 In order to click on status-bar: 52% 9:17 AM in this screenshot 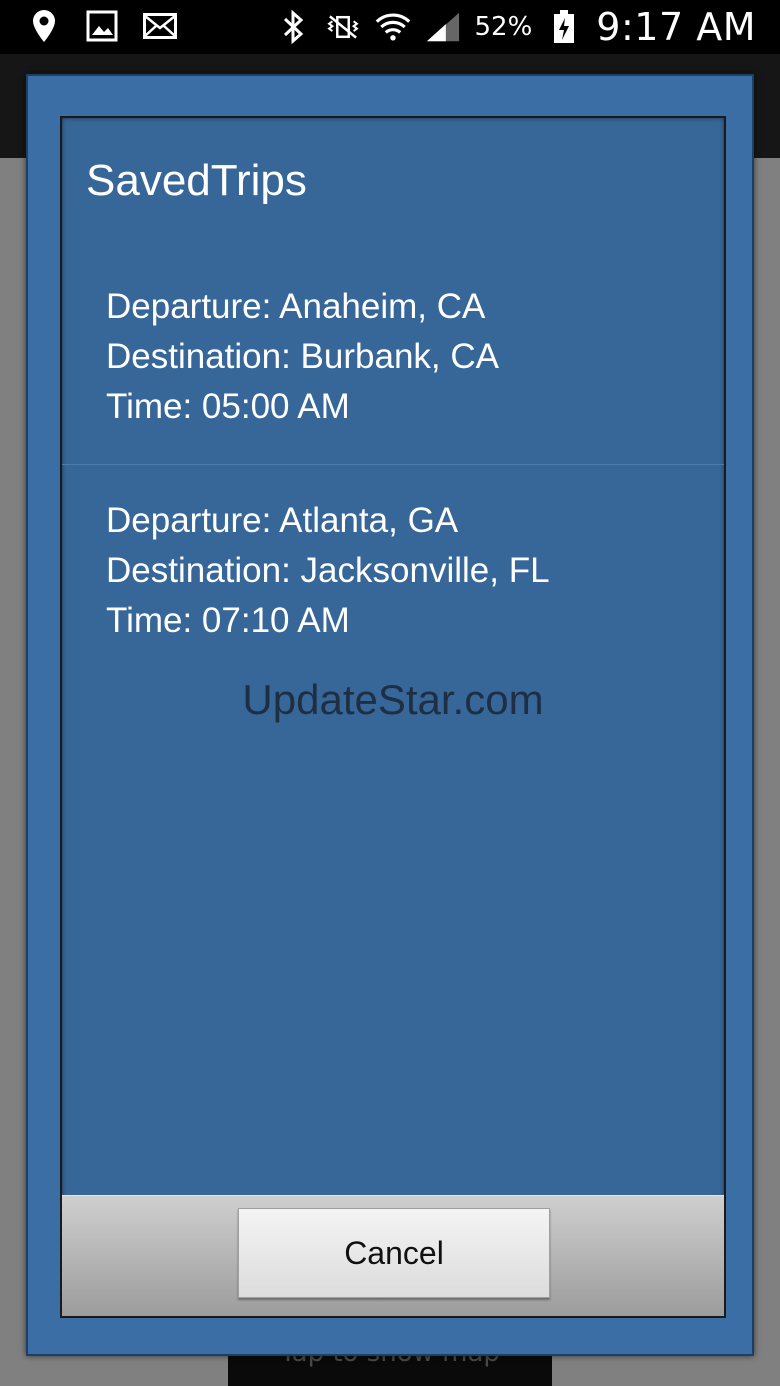, I will do `click(390, 27)`.